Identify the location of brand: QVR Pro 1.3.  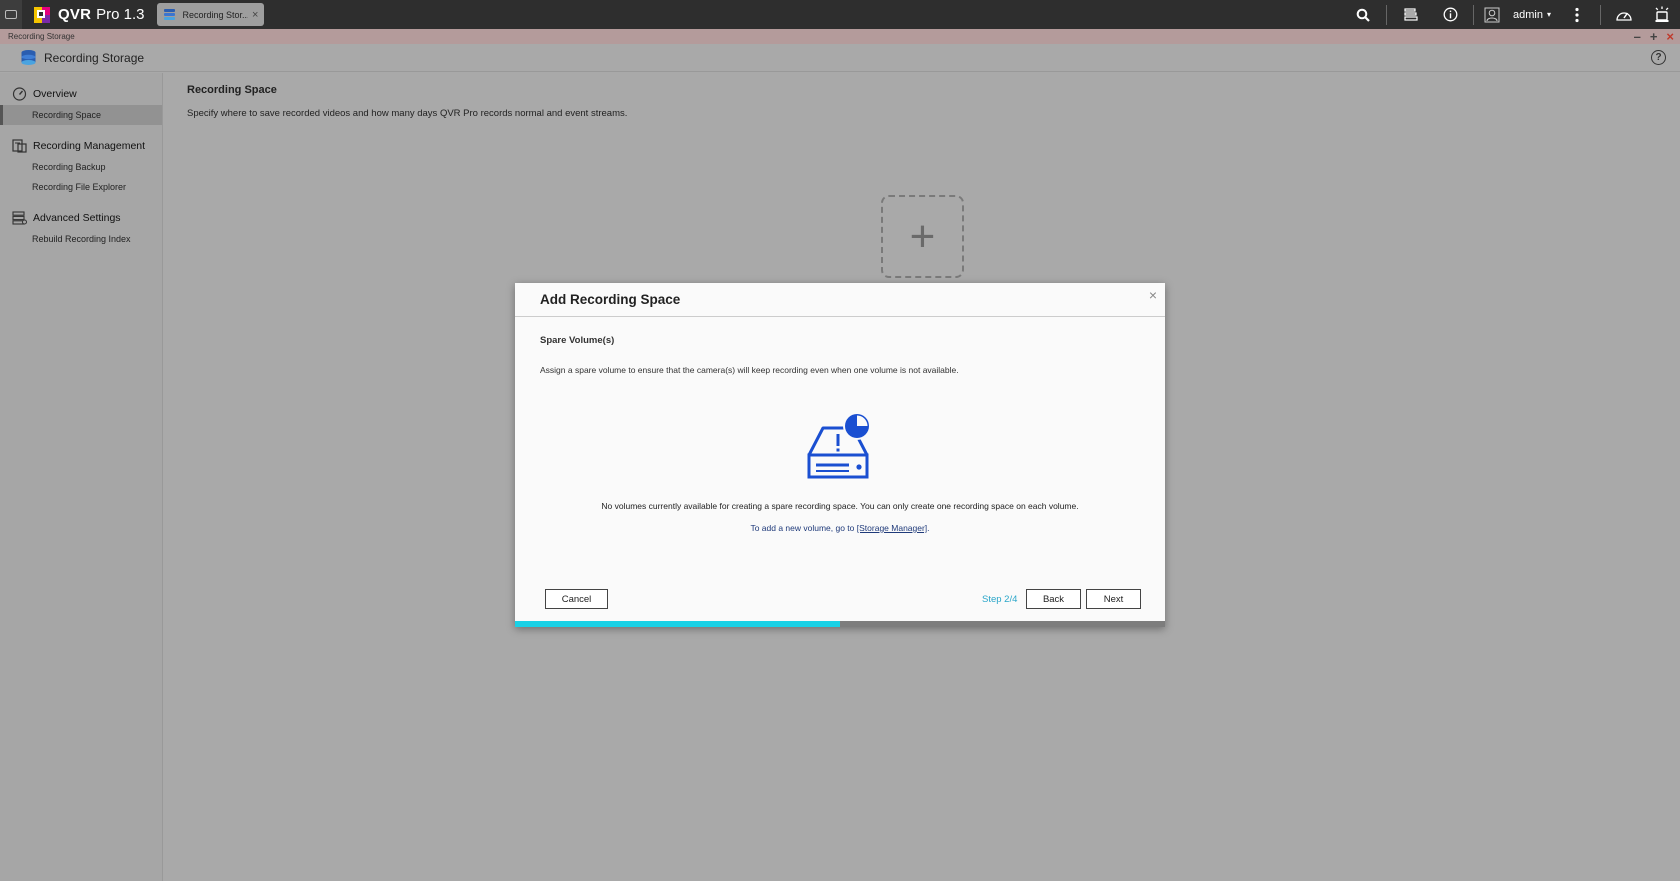
(89, 14).